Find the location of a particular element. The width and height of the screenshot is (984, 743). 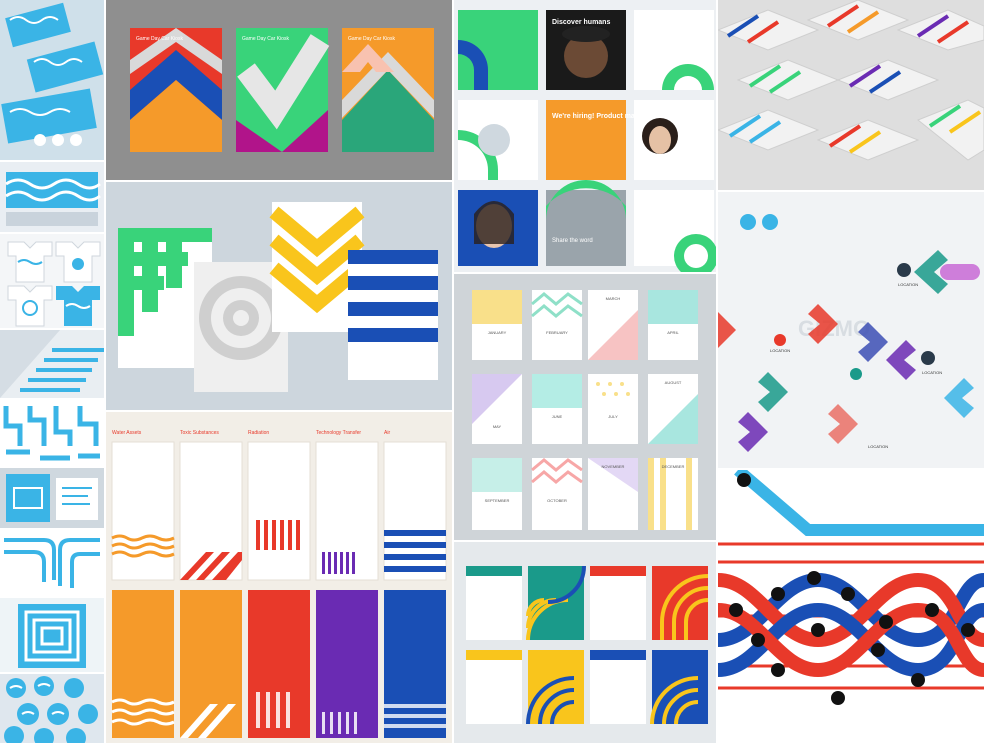

tile-cyan-cards is located at coordinates (52, 498).